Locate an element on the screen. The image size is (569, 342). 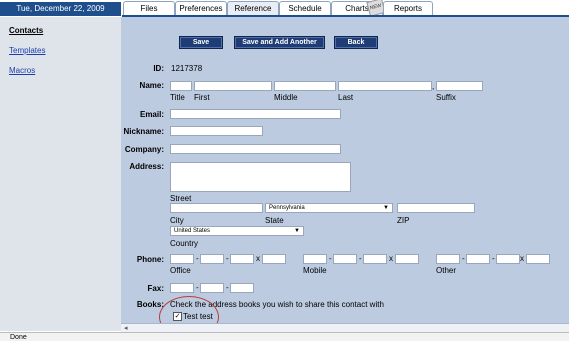
email-input is located at coordinates (255, 114).